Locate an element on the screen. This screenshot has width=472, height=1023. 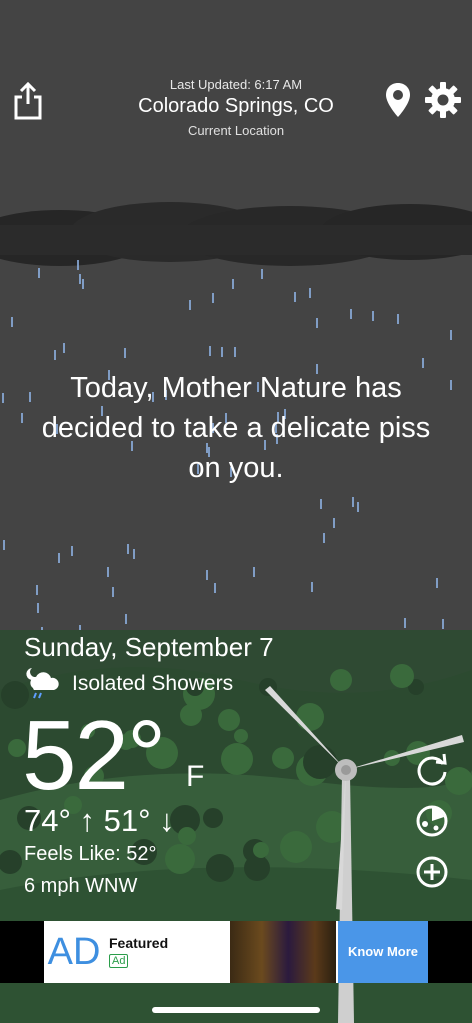
feels-like: Feels Like: 52° is located at coordinates (90, 854).